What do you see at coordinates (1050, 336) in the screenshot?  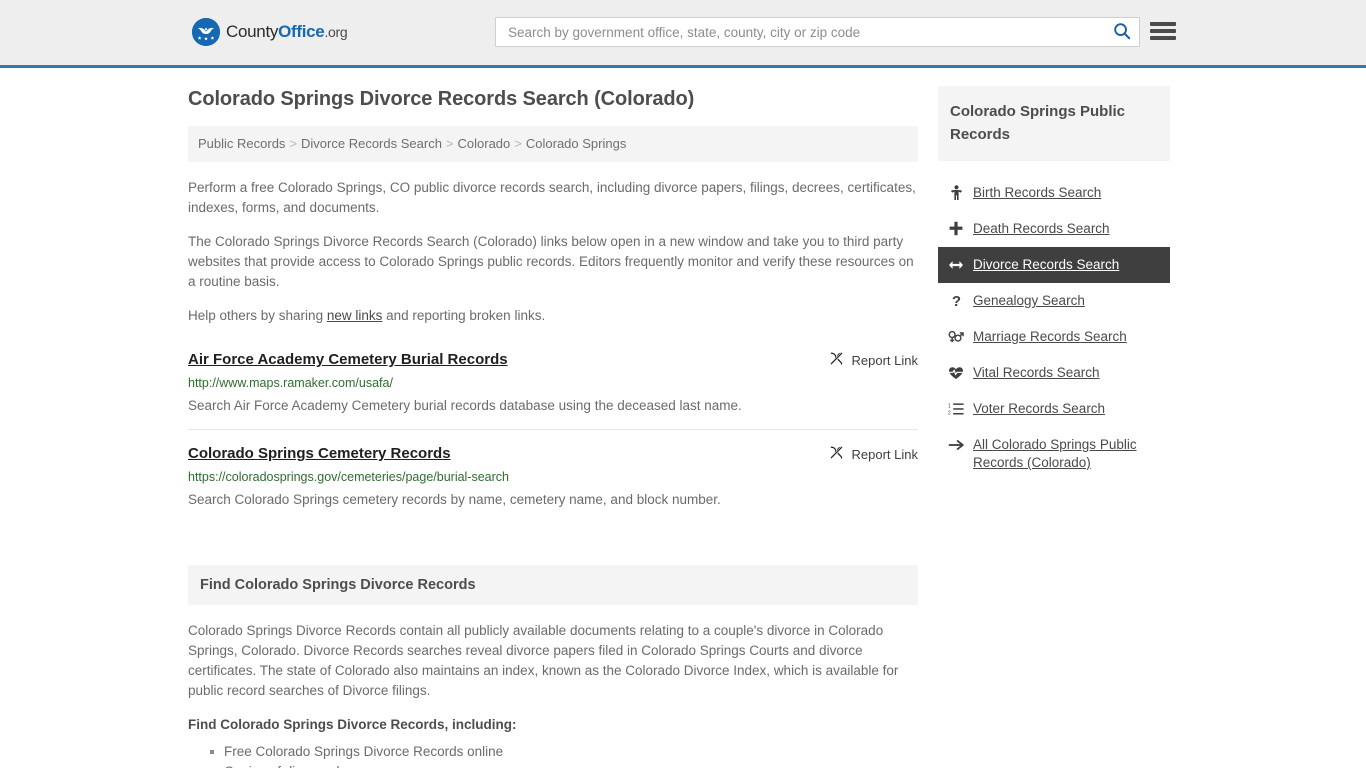 I see `sidebar-item-label: Marriage Records Search` at bounding box center [1050, 336].